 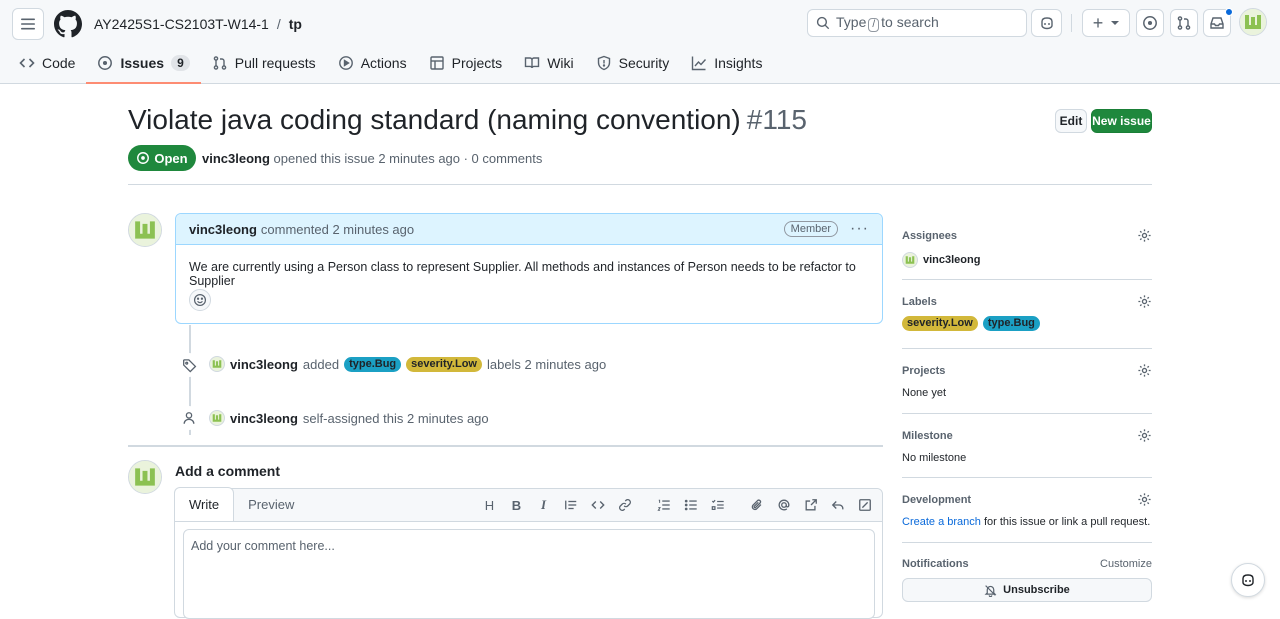 I want to click on comment-author-avatar, so click(x=145, y=230).